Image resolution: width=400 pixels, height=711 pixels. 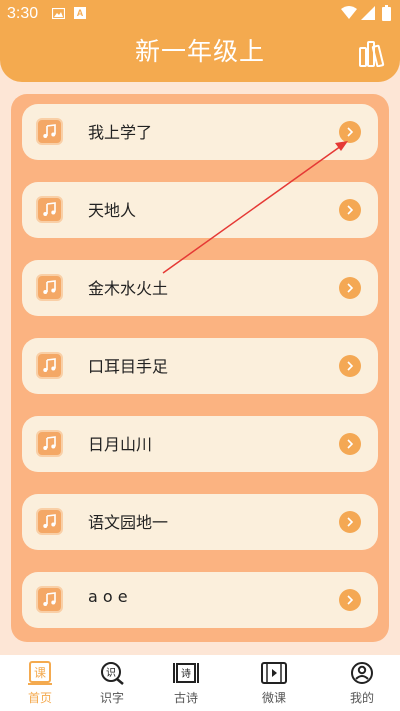 What do you see at coordinates (273, 698) in the screenshot?
I see `nav-label: 微课` at bounding box center [273, 698].